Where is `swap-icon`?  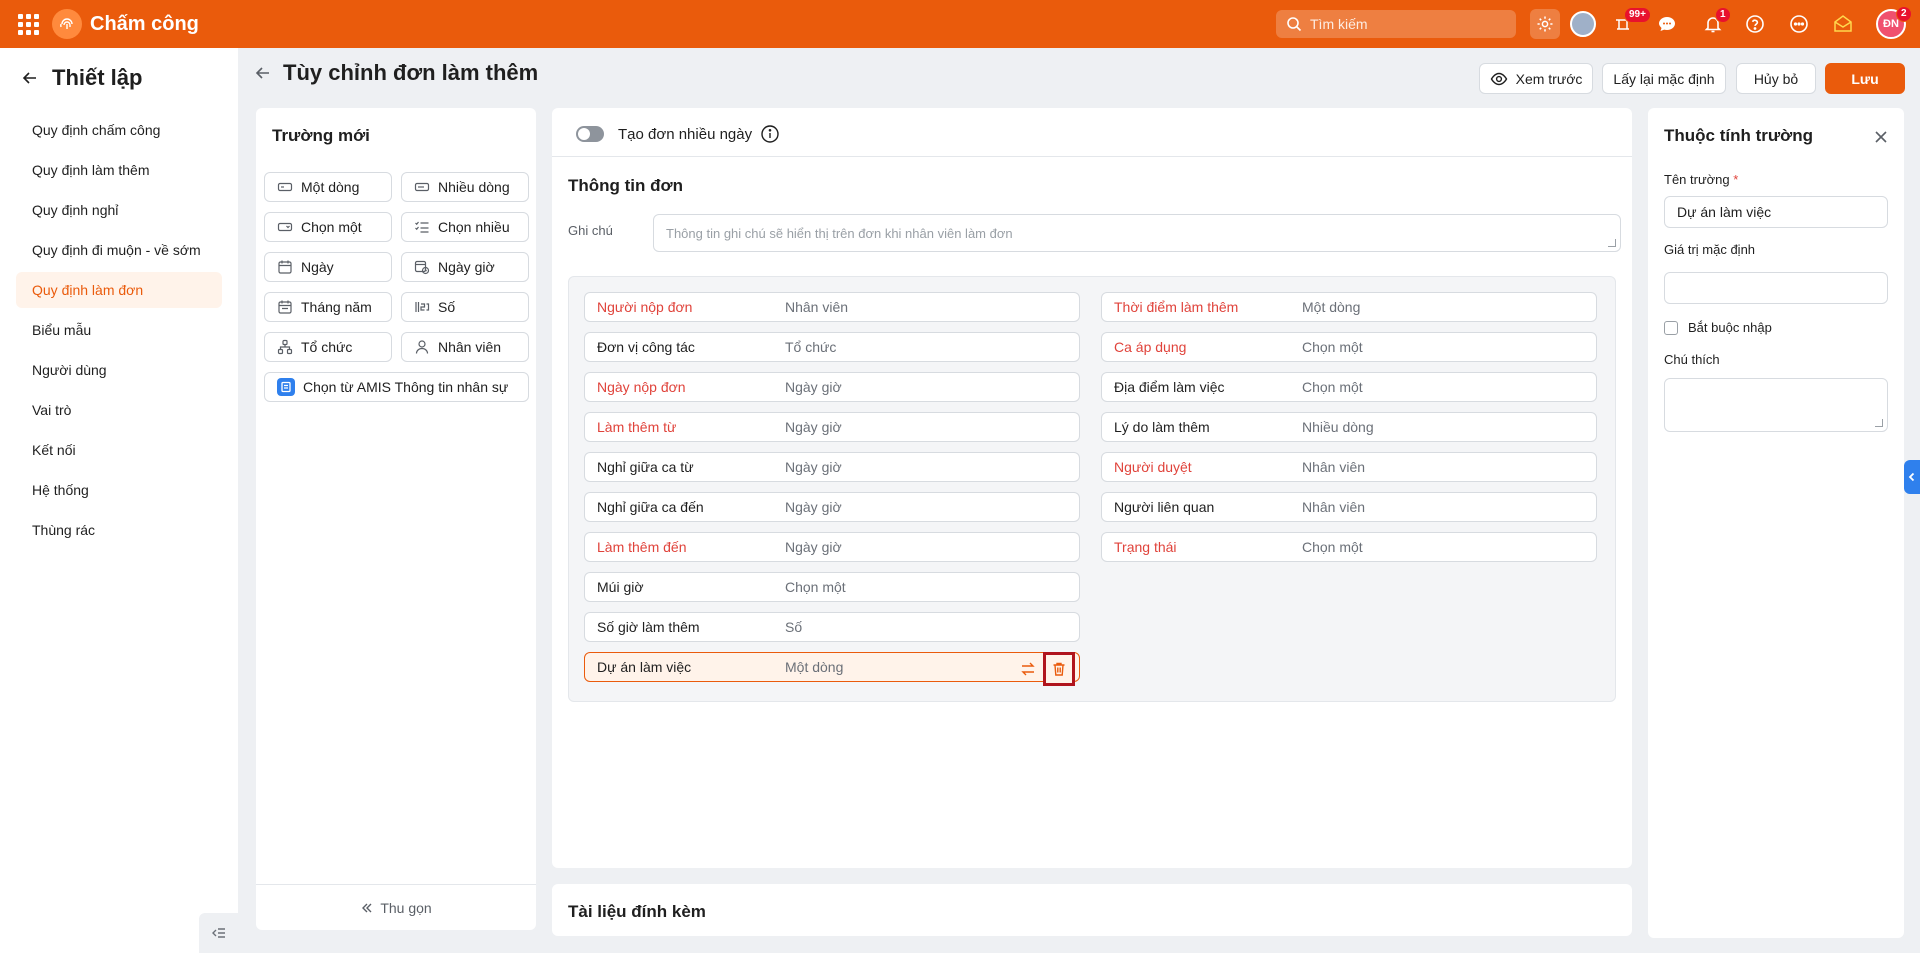
swap-icon is located at coordinates (1028, 669).